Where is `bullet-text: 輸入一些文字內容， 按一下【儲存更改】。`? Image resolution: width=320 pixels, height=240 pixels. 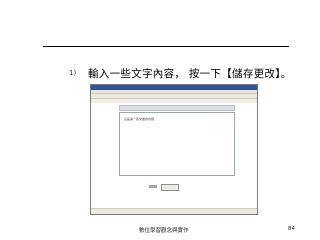 bullet-text: 輸入一些文字內容， 按一下【儲存更改】。 is located at coordinates (190, 74).